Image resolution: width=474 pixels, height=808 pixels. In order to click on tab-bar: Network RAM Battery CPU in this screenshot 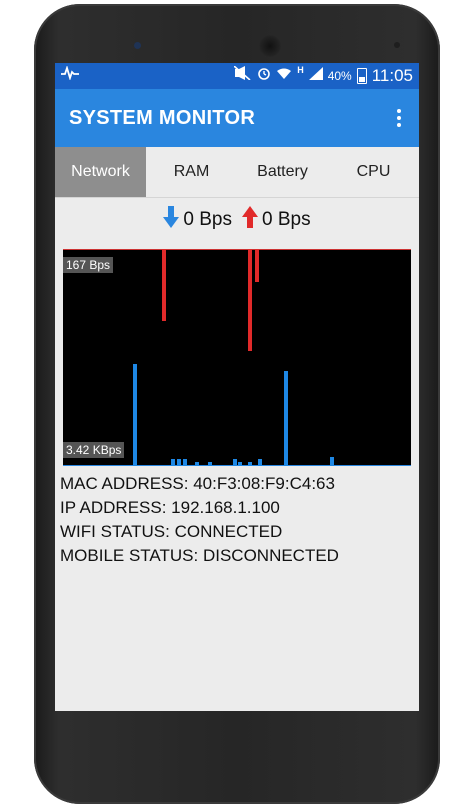, I will do `click(237, 172)`.